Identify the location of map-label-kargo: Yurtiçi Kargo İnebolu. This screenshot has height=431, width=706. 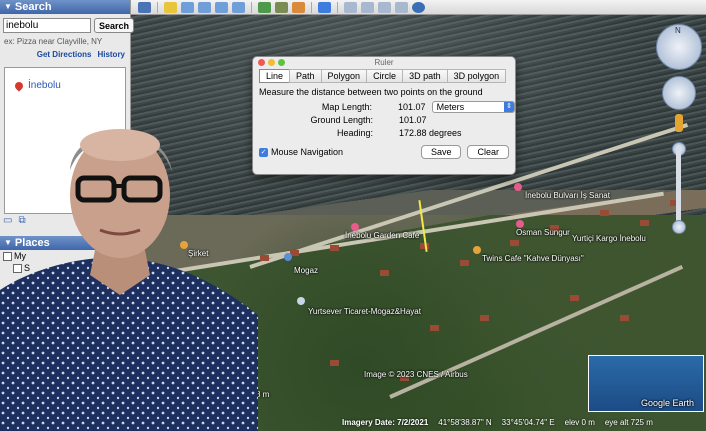
(609, 238).